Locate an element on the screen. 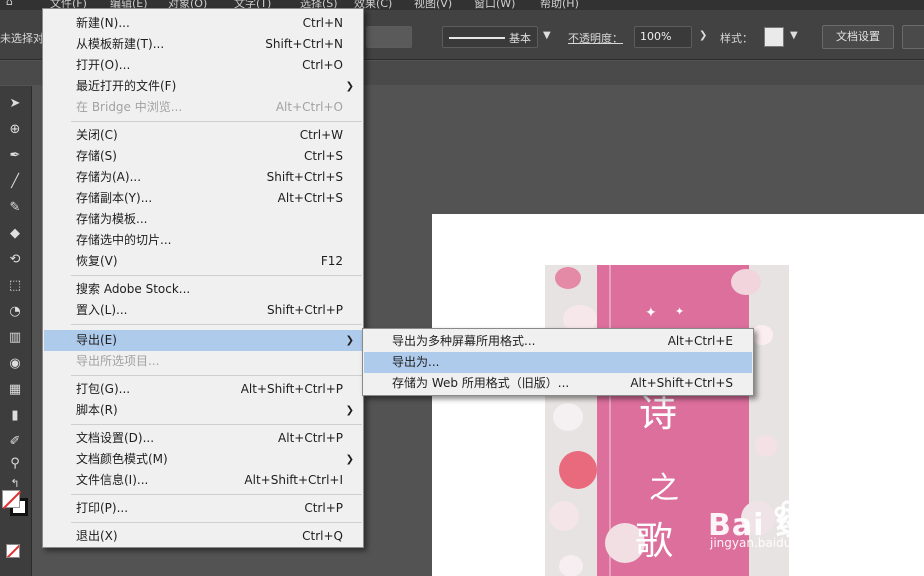 This screenshot has height=576, width=924. opacity-input: 100% is located at coordinates (663, 37).